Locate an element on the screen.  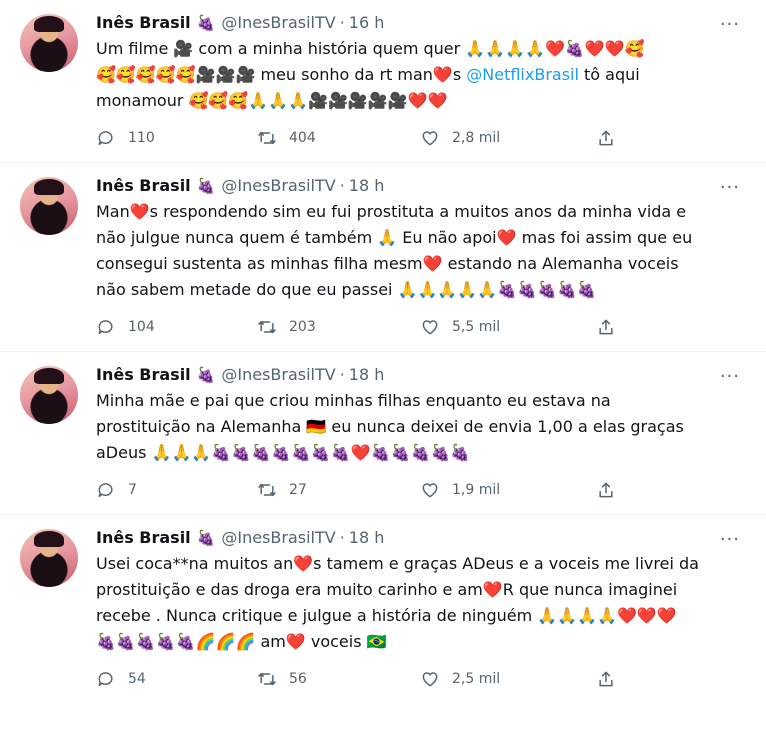
retweet-button: 203 is located at coordinates (338, 327).